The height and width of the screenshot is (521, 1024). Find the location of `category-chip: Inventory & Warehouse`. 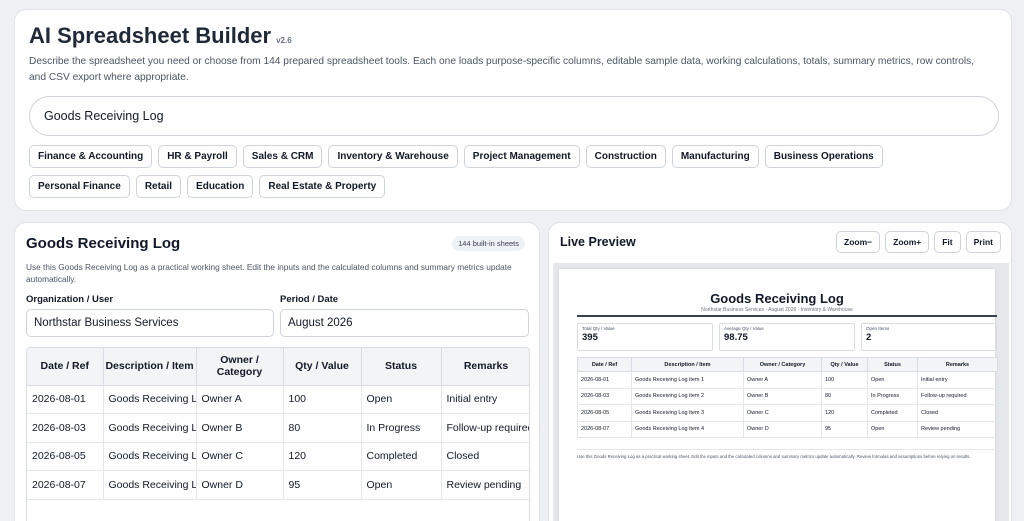

category-chip: Inventory & Warehouse is located at coordinates (393, 156).